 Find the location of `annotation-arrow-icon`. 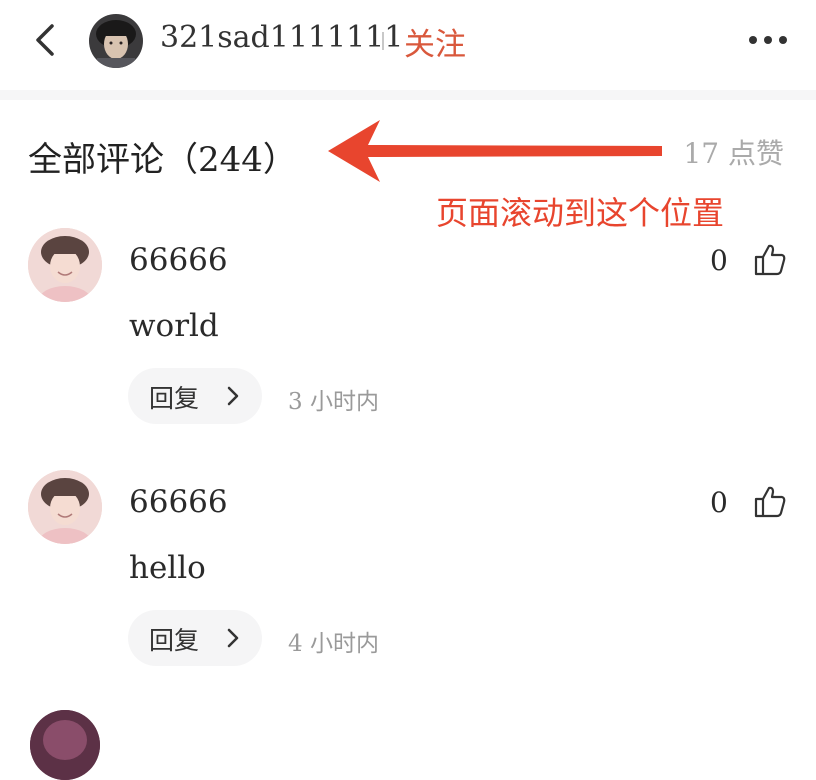

annotation-arrow-icon is located at coordinates (495, 151).